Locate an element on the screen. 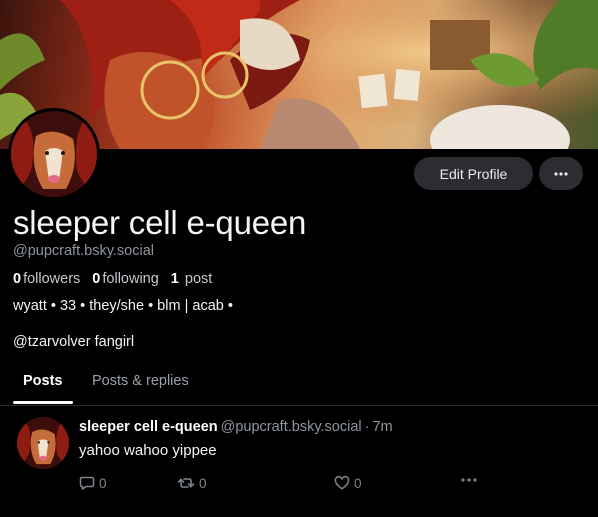 The image size is (598, 517). repost-button: 0 is located at coordinates (192, 483).